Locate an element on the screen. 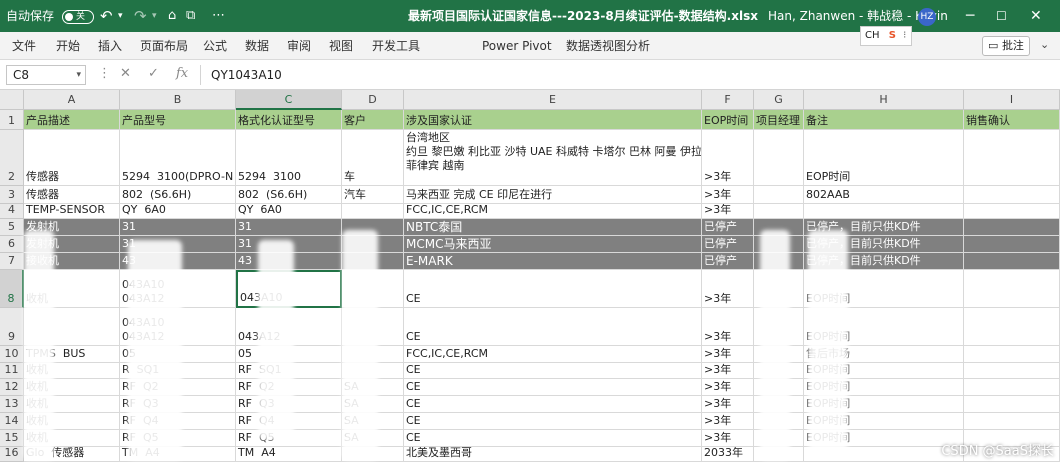 This screenshot has height=463, width=1060. row-header-1: 1 is located at coordinates (12, 120).